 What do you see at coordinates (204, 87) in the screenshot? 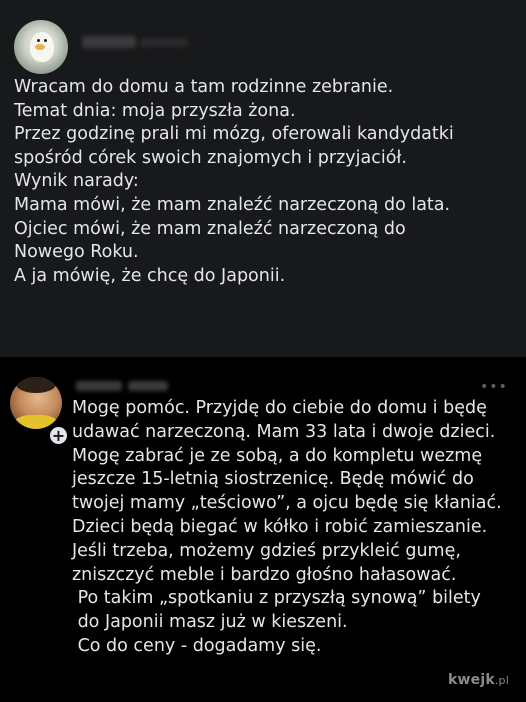
I see `post-line: Wracam do domu a tam rodzinne zebranie.` at bounding box center [204, 87].